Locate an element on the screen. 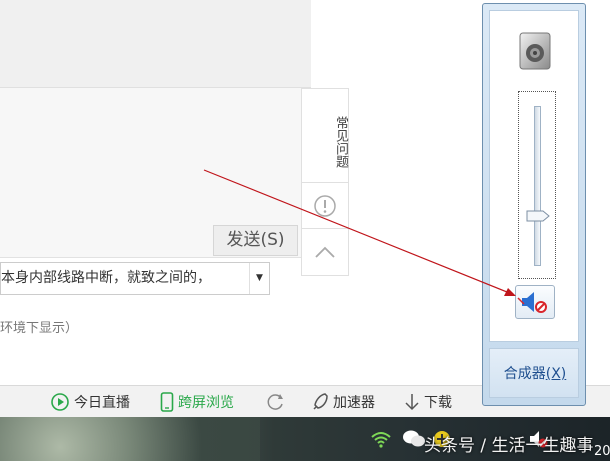  volume-popup: 合成器(X) is located at coordinates (534, 204).